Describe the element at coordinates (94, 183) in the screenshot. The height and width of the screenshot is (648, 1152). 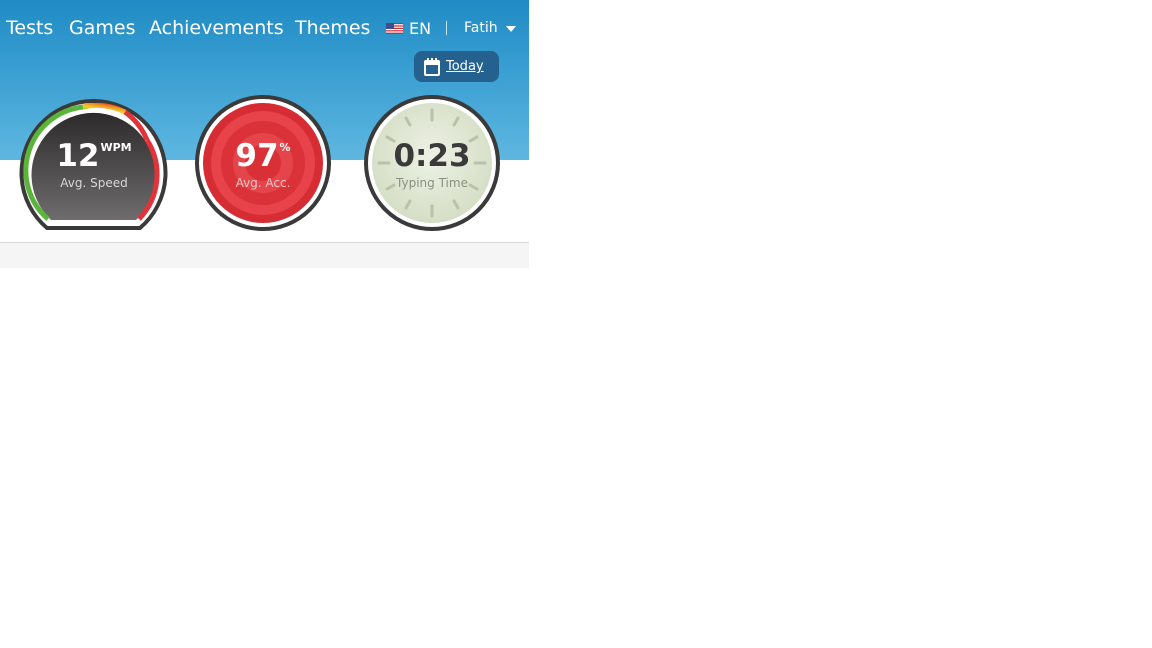
I see `speed-label: Avg. Speed` at that location.